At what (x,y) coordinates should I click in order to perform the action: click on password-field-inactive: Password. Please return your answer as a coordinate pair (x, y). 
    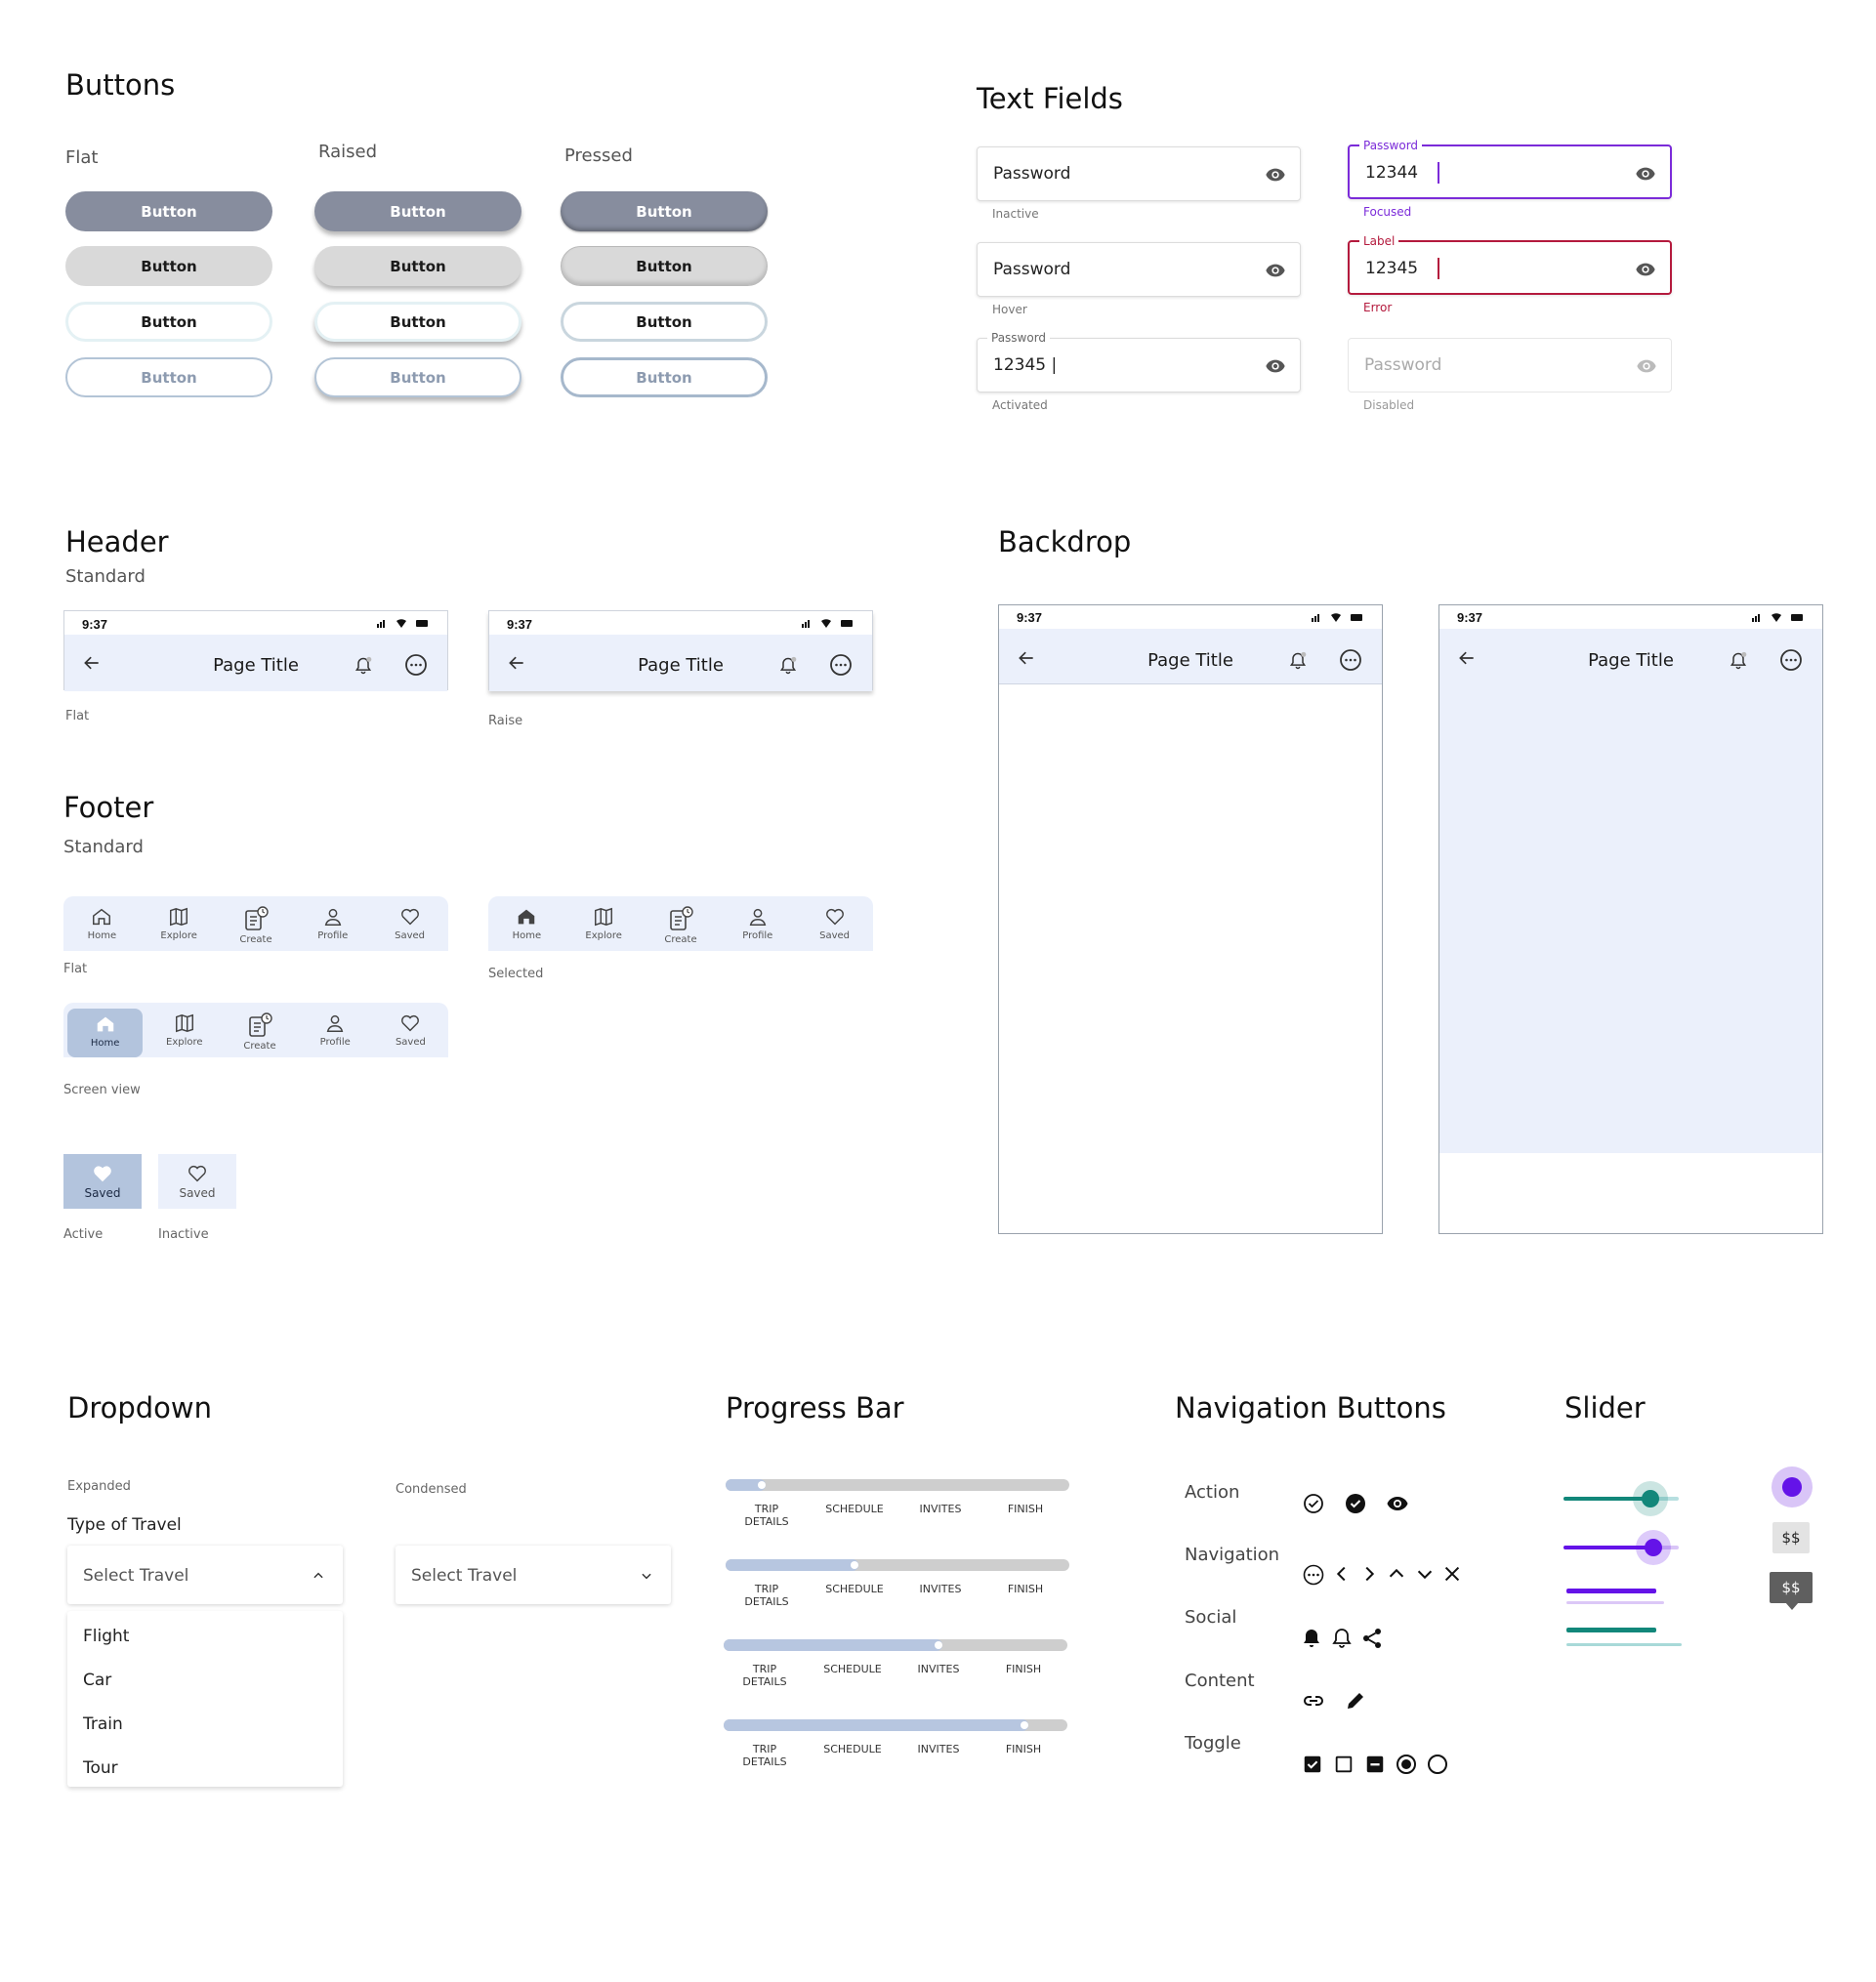
    Looking at the image, I should click on (1139, 173).